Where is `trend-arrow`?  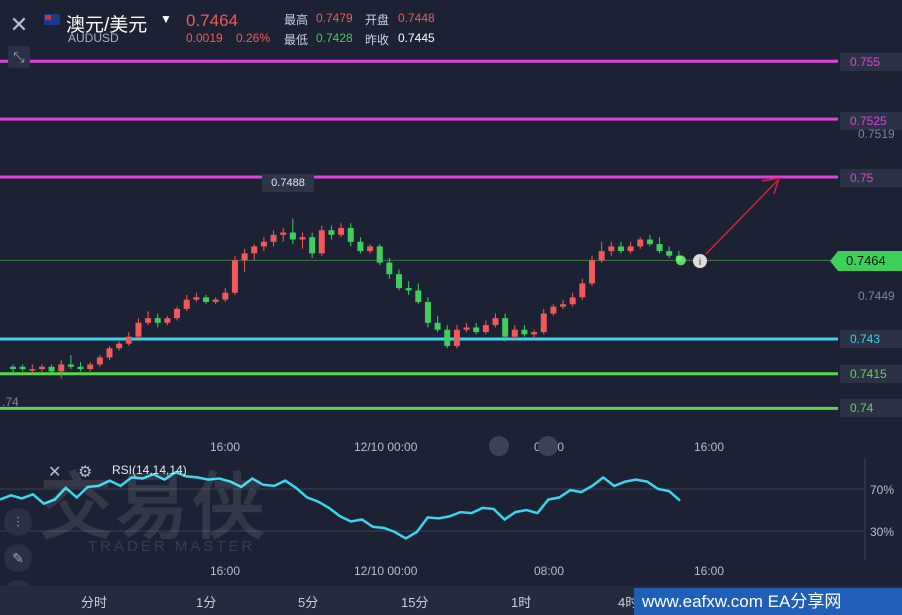 trend-arrow is located at coordinates (742, 217).